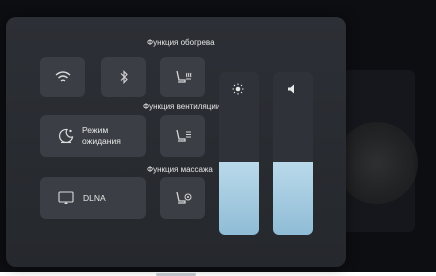  I want to click on seat-massage-icon, so click(183, 197).